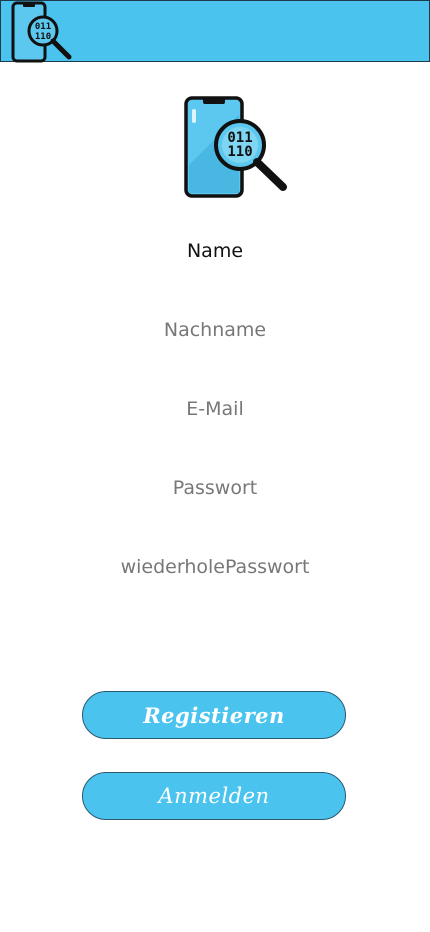 The image size is (430, 932). I want to click on svg-text: 011, so click(43, 27).